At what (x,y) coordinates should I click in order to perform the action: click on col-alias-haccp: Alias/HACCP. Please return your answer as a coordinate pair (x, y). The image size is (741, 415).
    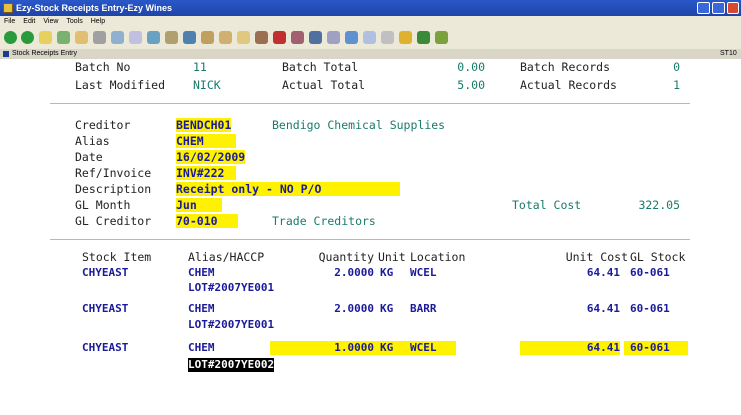
    Looking at the image, I should click on (226, 257).